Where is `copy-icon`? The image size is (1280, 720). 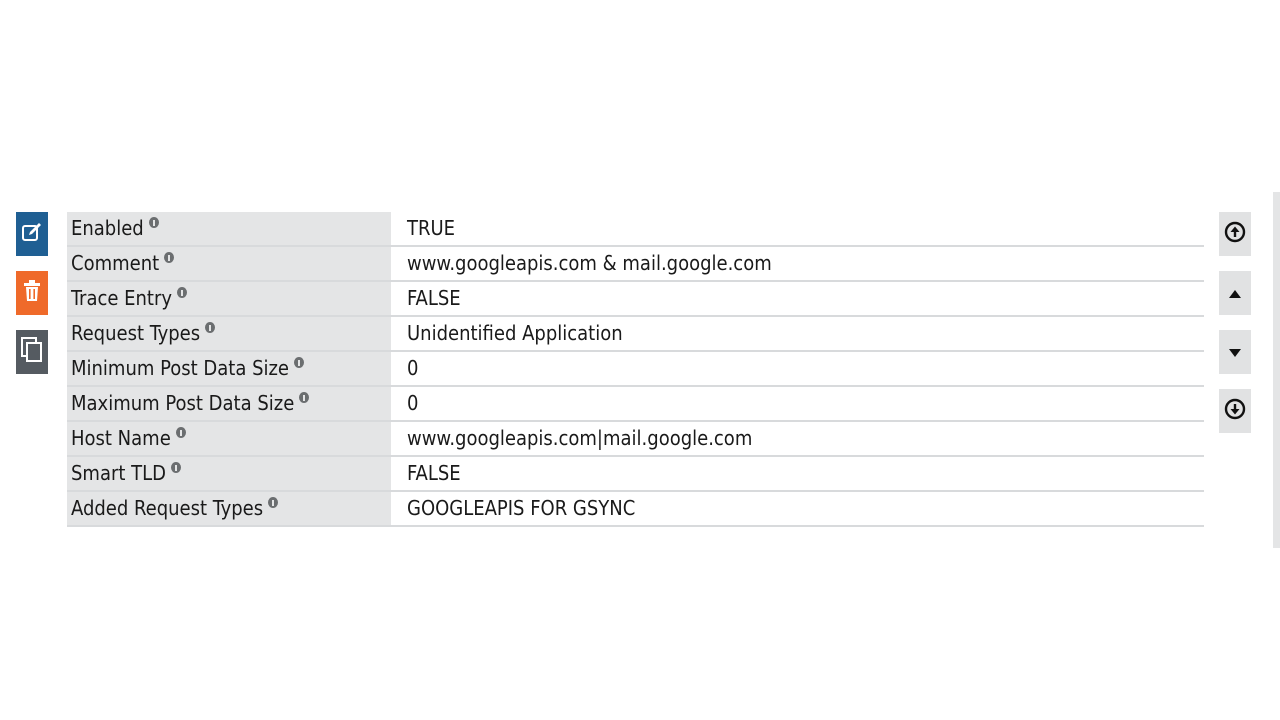 copy-icon is located at coordinates (32, 352).